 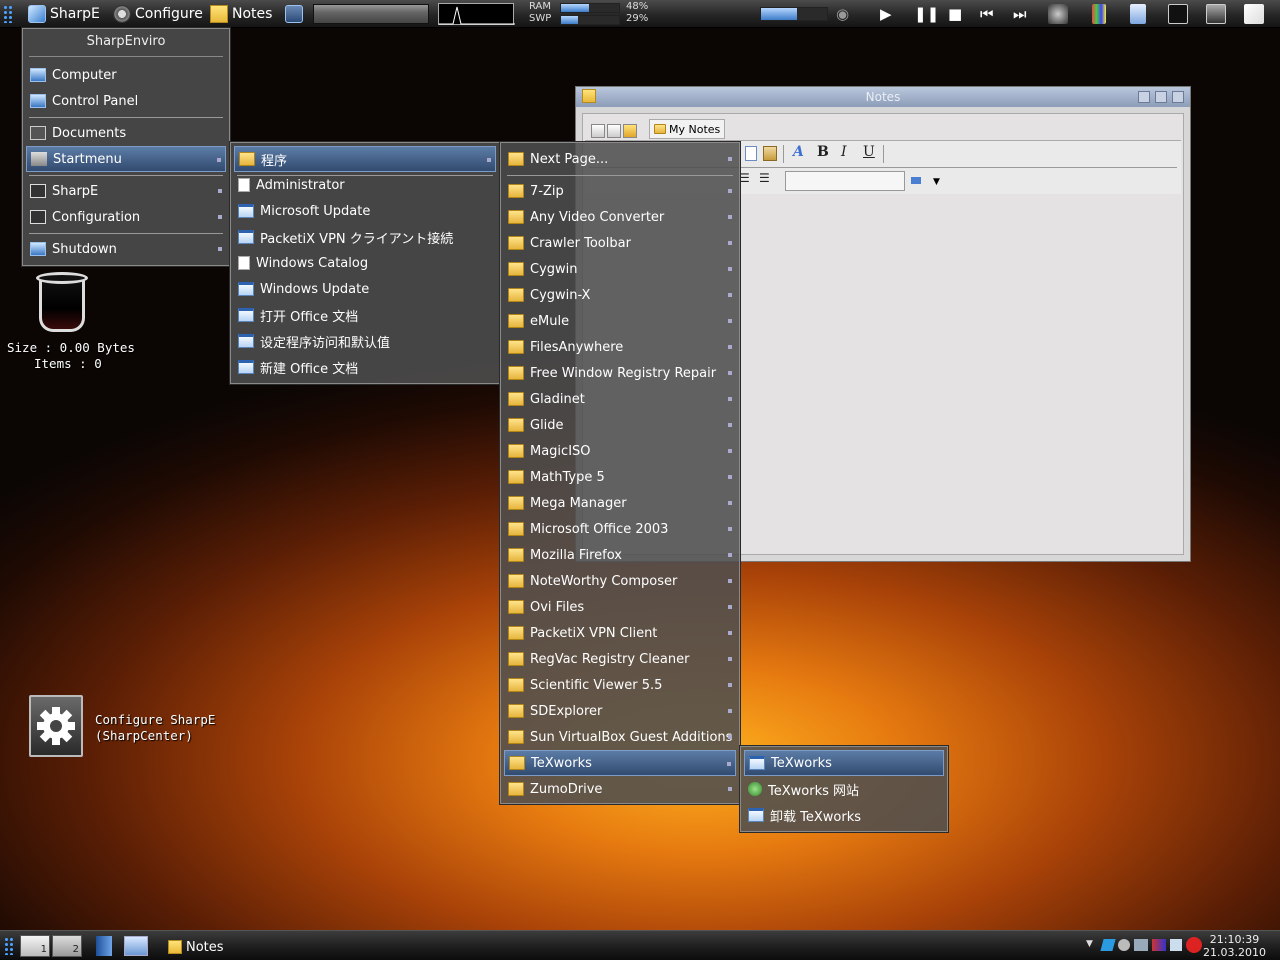 I want to click on menu-item-packetix-vpn: PacketiX VPN クライアント接続, so click(x=365, y=237).